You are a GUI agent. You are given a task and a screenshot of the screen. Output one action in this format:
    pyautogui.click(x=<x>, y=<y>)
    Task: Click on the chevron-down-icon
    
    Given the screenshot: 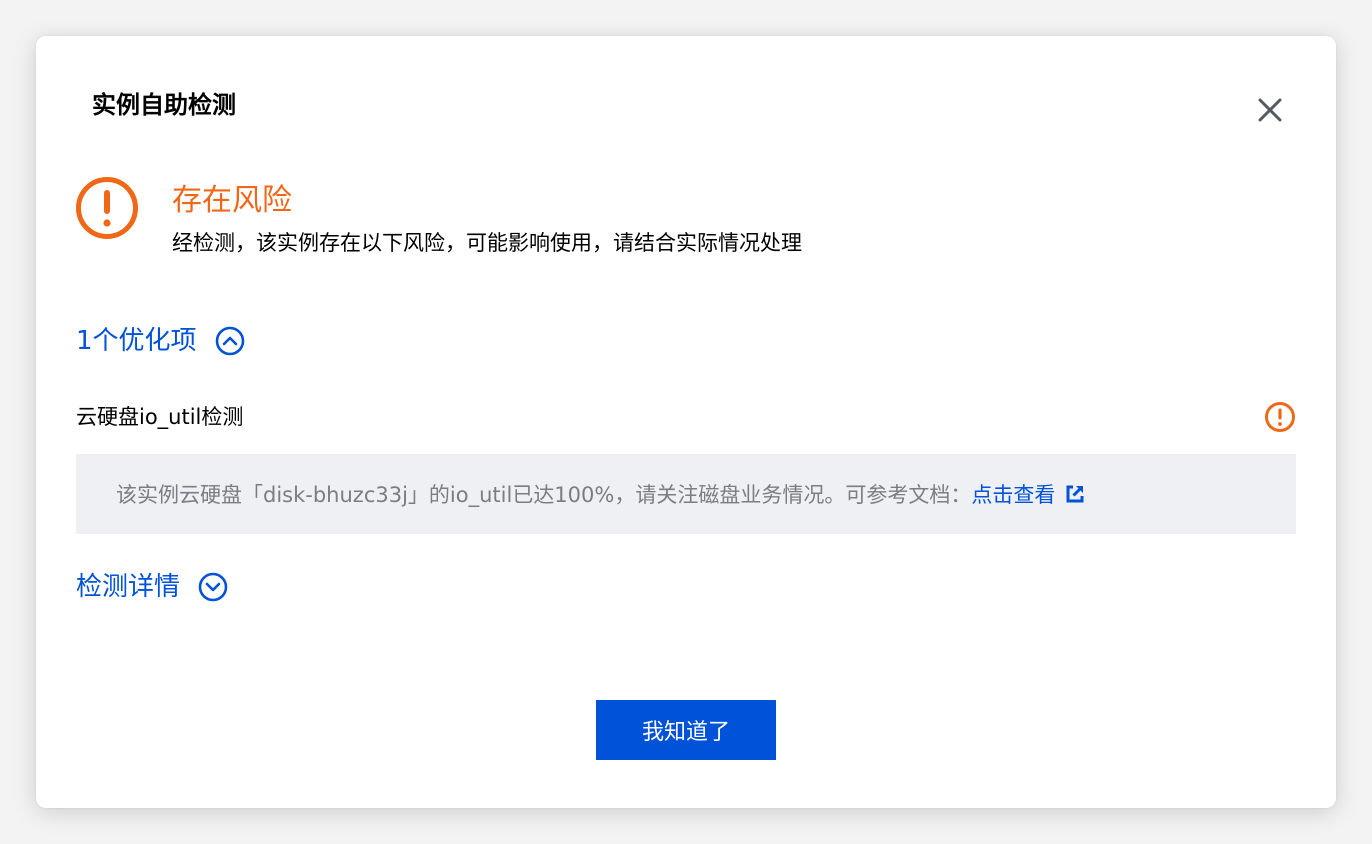 What is the action you would take?
    pyautogui.click(x=213, y=587)
    